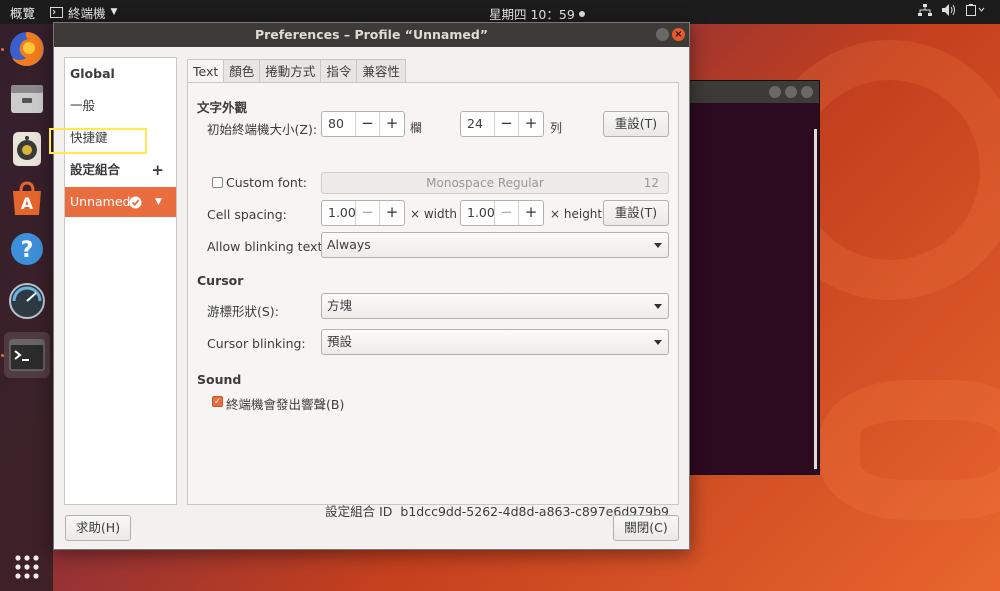  Describe the element at coordinates (266, 182) in the screenshot. I see `custom-font-label: Custom font:` at that location.